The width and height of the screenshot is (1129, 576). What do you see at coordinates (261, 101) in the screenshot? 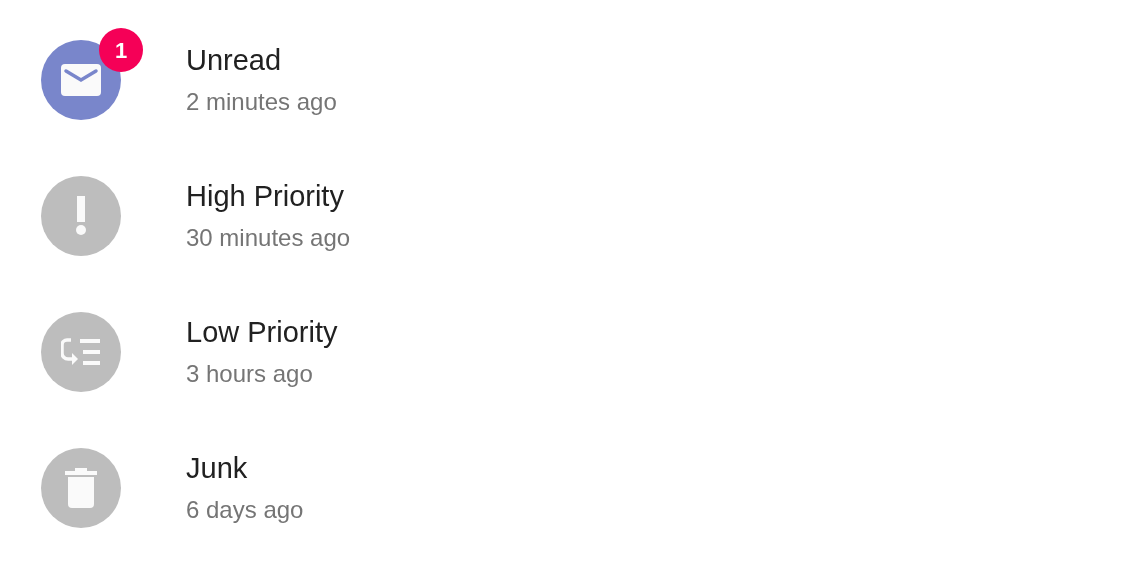
I see `item-time: 2 minutes ago` at bounding box center [261, 101].